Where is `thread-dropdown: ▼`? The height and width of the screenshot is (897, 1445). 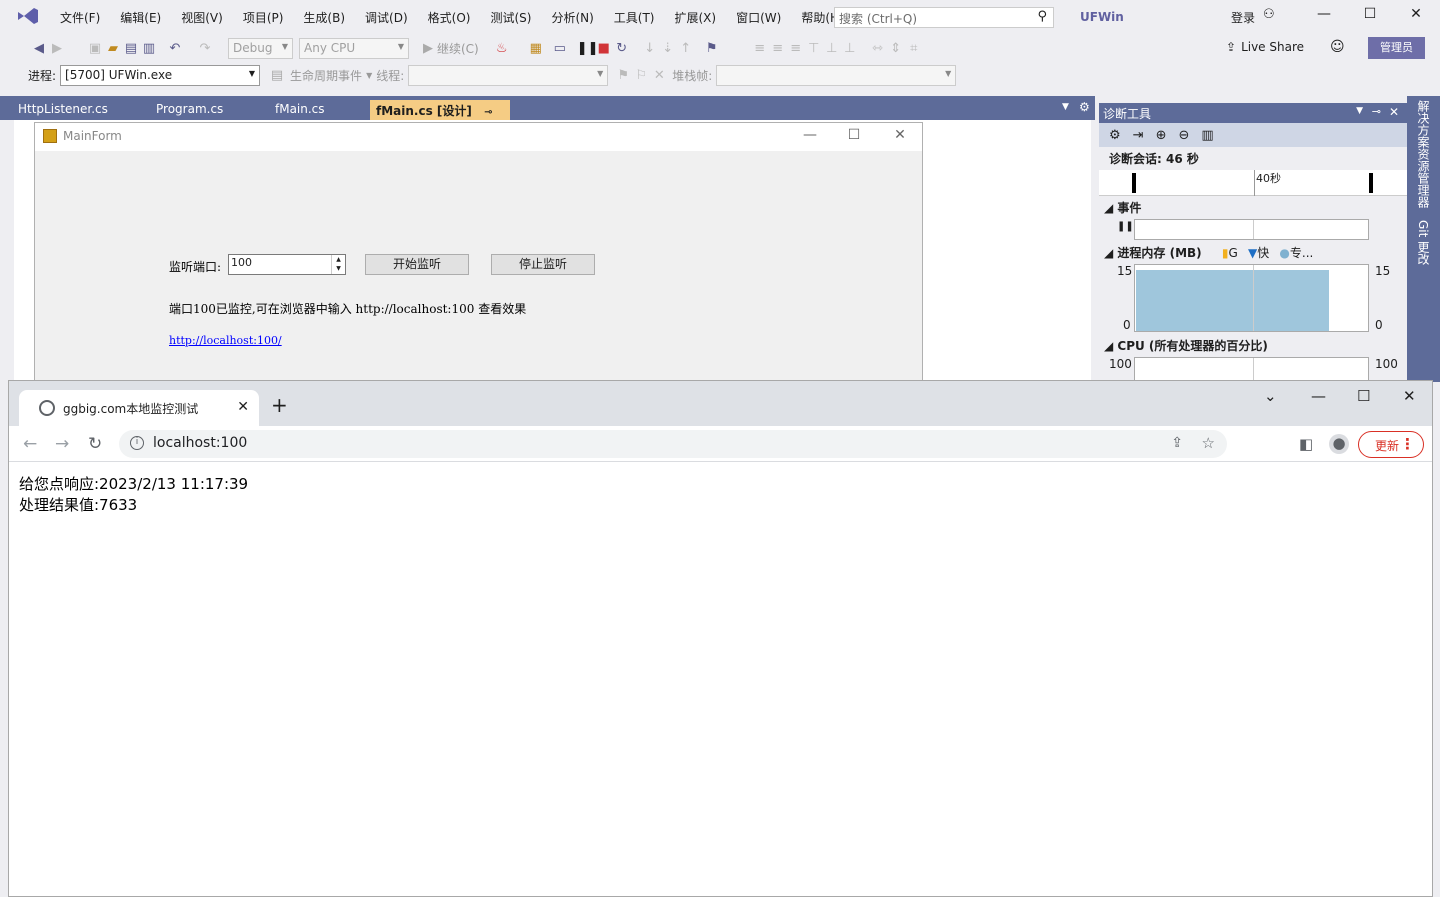
thread-dropdown: ▼ is located at coordinates (508, 75).